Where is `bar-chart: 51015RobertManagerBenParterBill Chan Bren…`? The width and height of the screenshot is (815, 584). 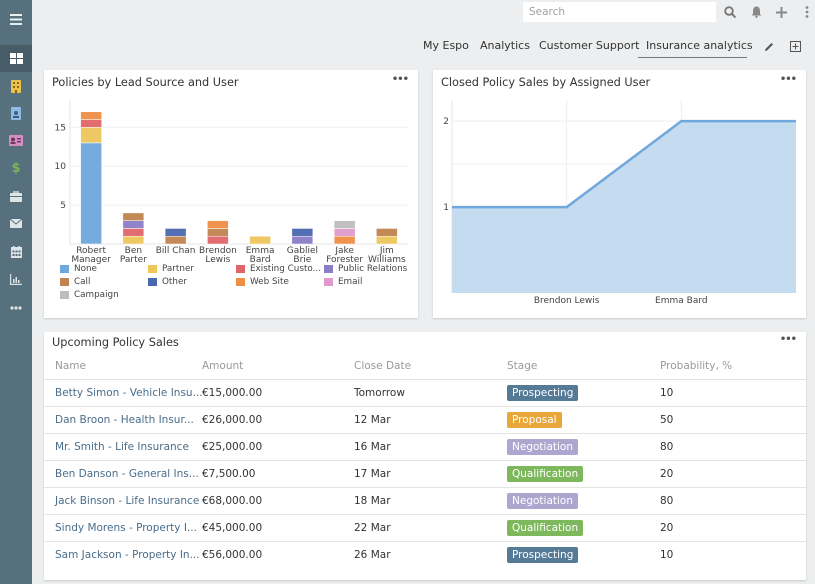
bar-chart: 51015RobertManagerBenParterBill Chan Bren… is located at coordinates (231, 182).